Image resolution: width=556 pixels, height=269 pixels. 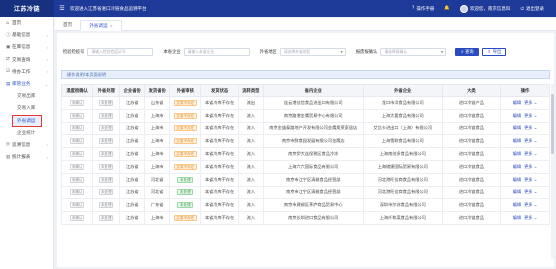 What do you see at coordinates (98, 26) in the screenshot?
I see `tab-label: 外省调运` at bounding box center [98, 26].